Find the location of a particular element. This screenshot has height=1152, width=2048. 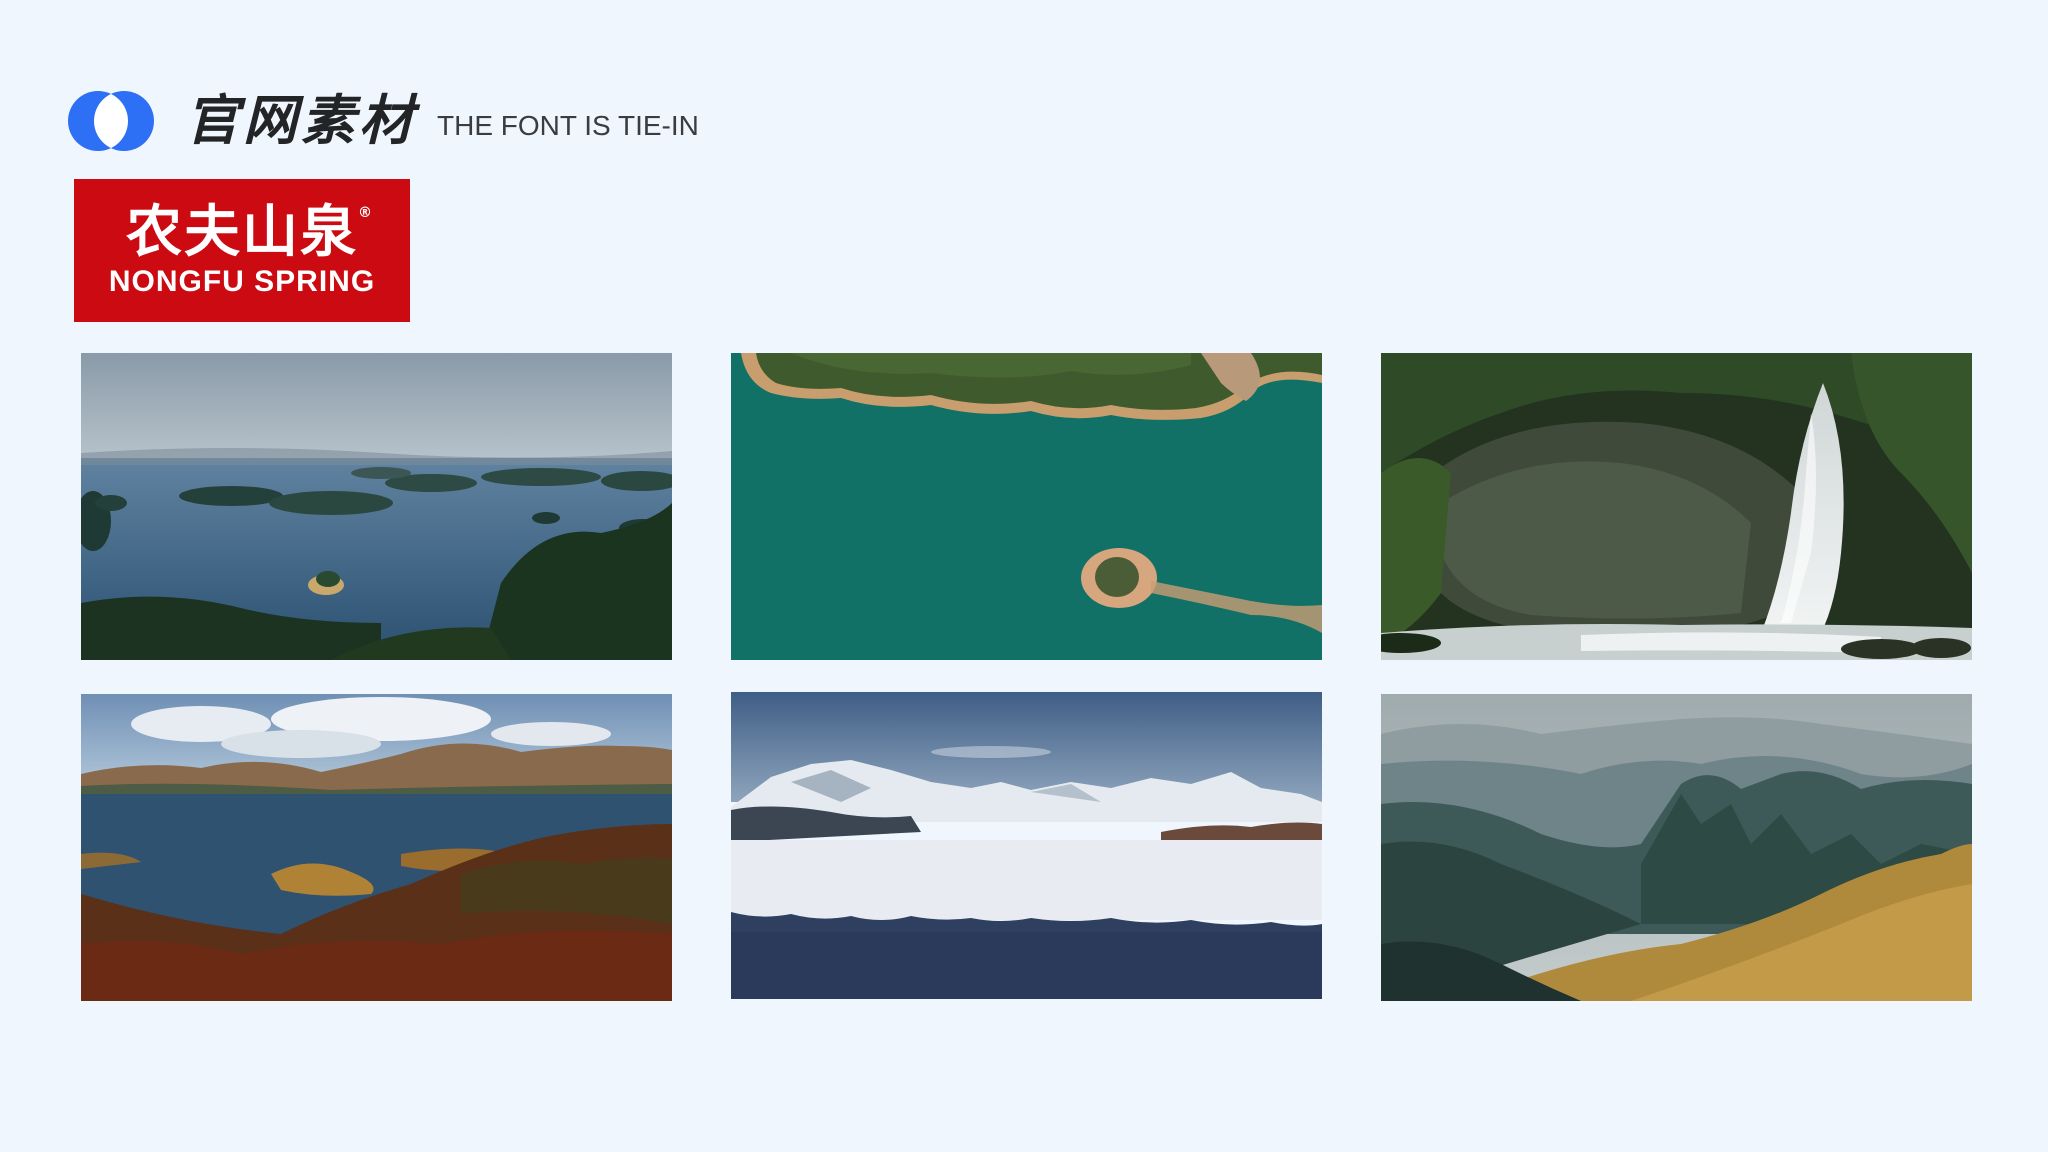

photo-misty-mountain-range is located at coordinates (1676, 847).